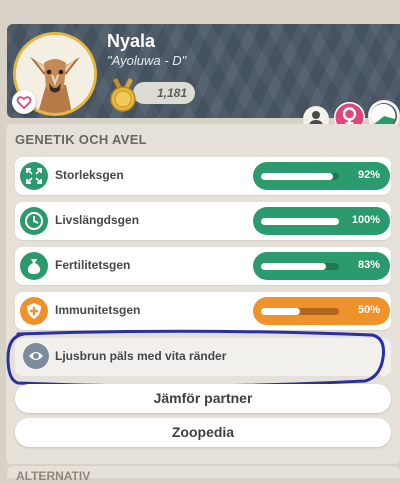  Describe the element at coordinates (203, 398) in the screenshot. I see `compare-partner-button: Jämför partner` at that location.